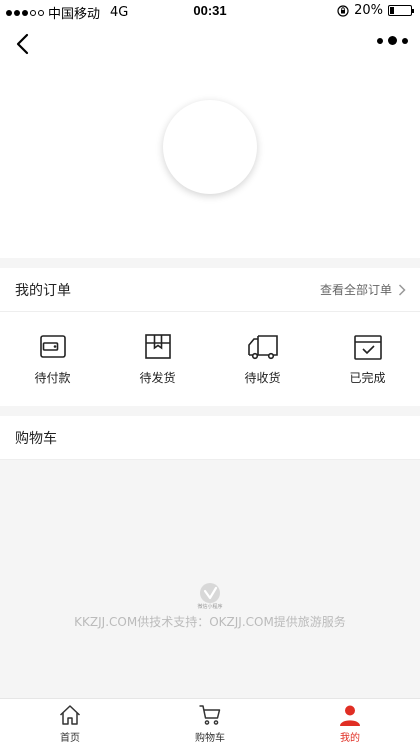 Image resolution: width=420 pixels, height=747 pixels. What do you see at coordinates (36, 438) in the screenshot?
I see `cart-title: 购物车` at bounding box center [36, 438].